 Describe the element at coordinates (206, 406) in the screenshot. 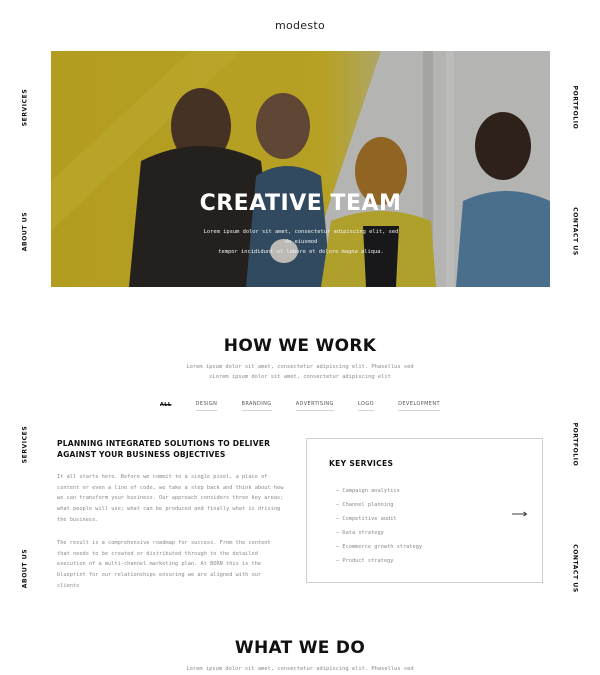

I see `filter-design: DESIGN` at that location.